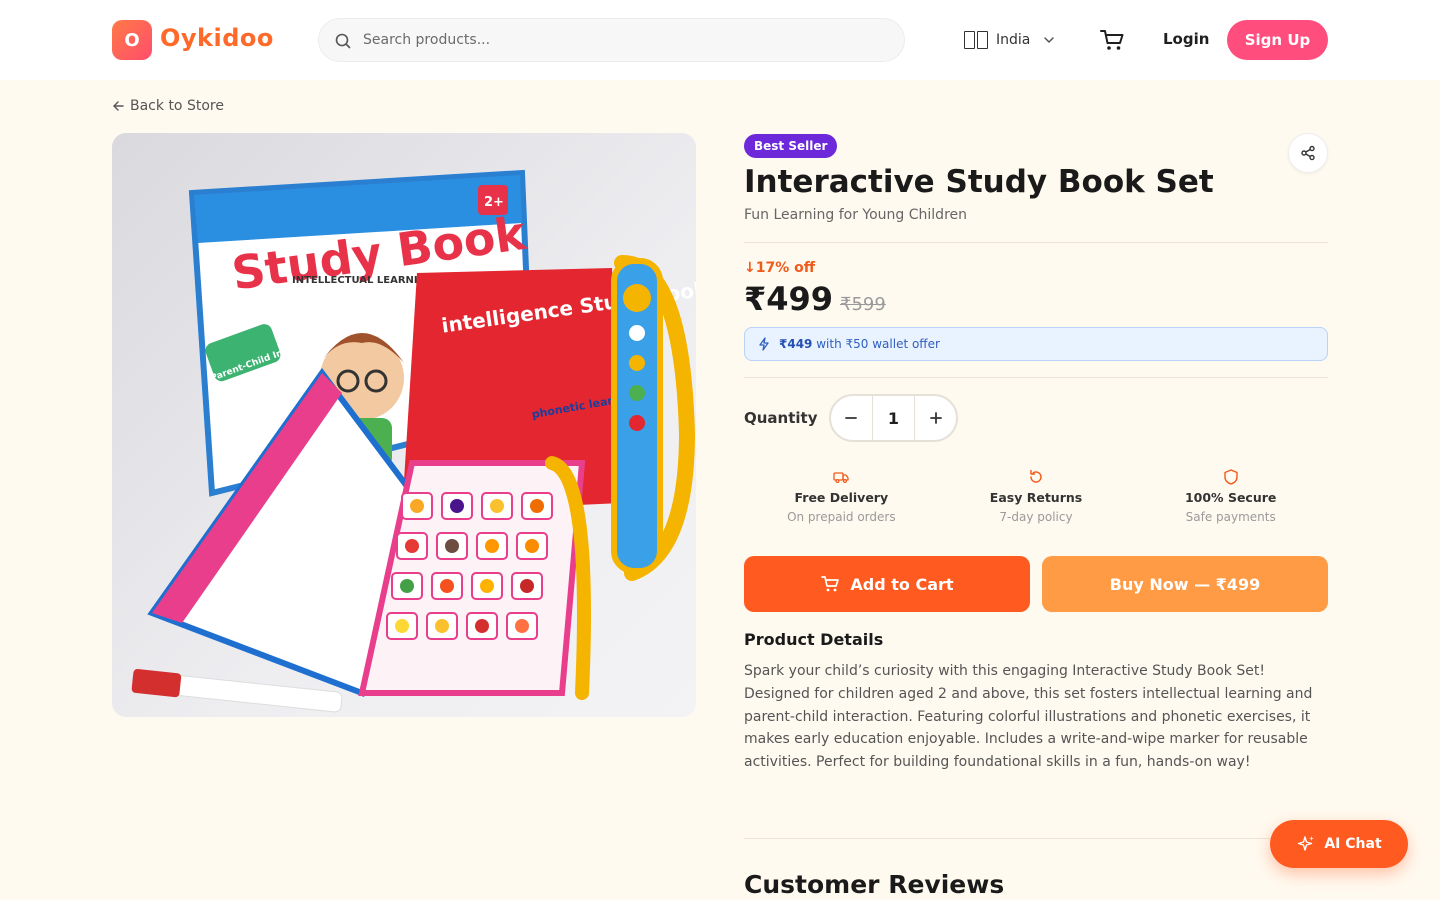  I want to click on search-input, so click(623, 40).